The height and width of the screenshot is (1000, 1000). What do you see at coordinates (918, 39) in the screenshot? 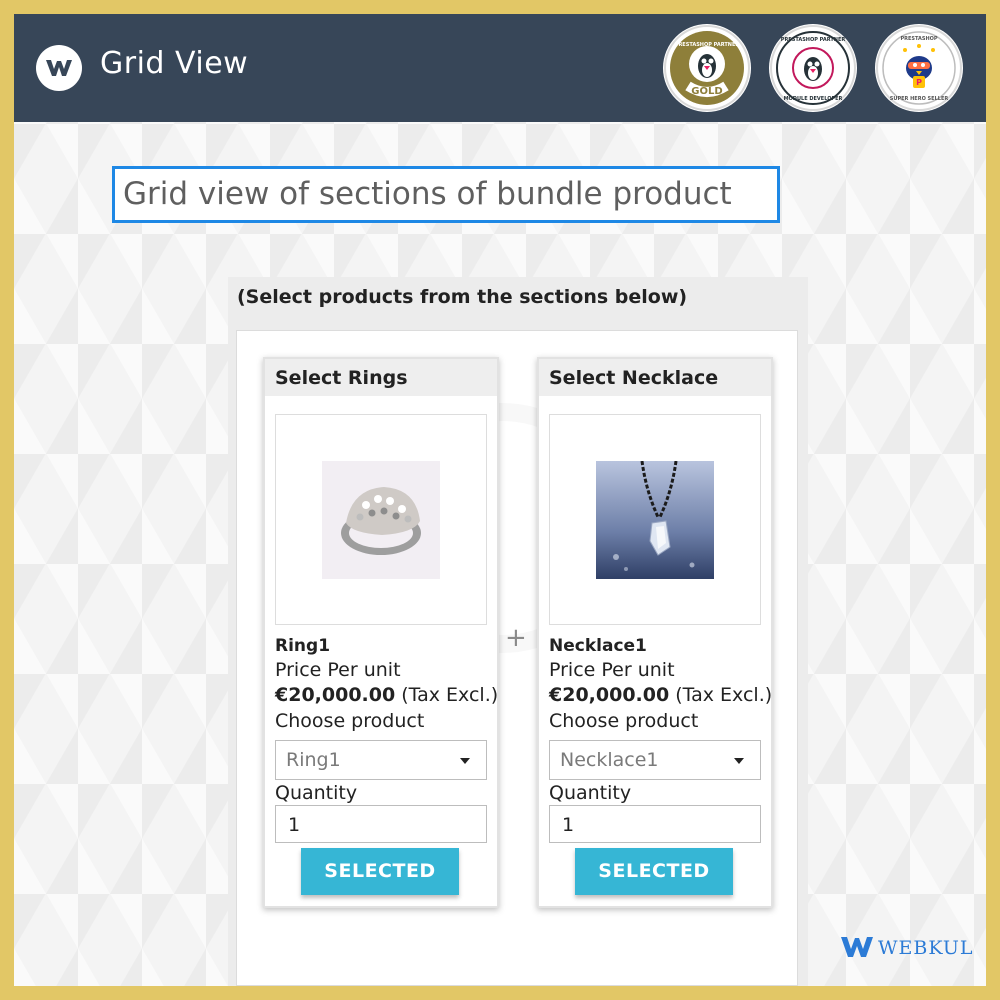
I see `hero-badge-top-text: PRESTASHOP` at bounding box center [918, 39].